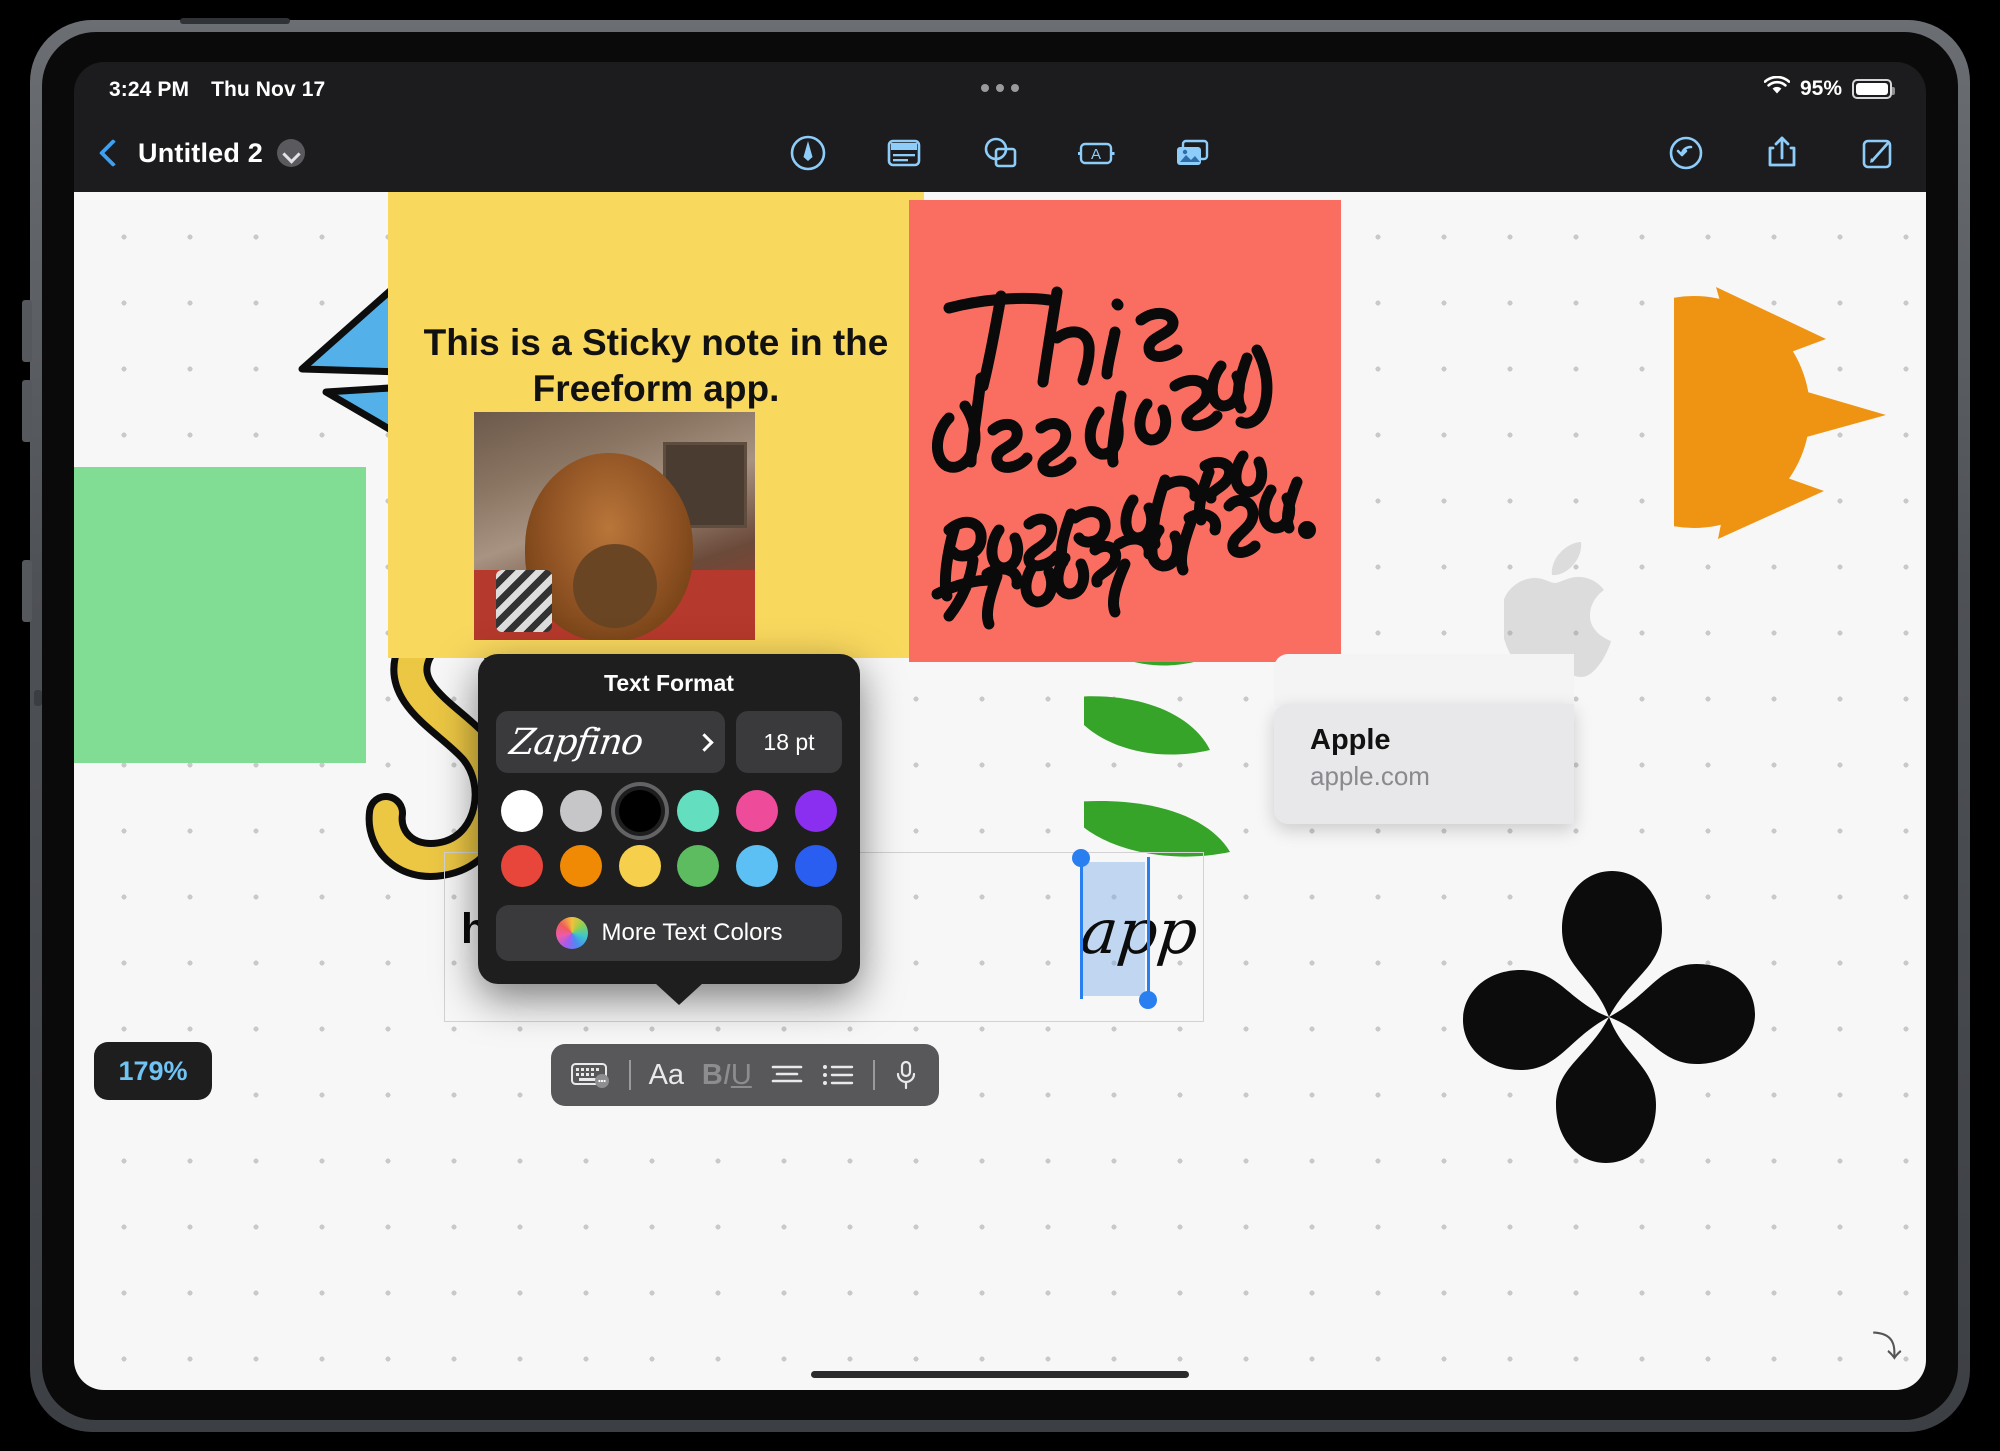 This screenshot has height=1451, width=2000. I want to click on compose-icon, so click(1878, 153).